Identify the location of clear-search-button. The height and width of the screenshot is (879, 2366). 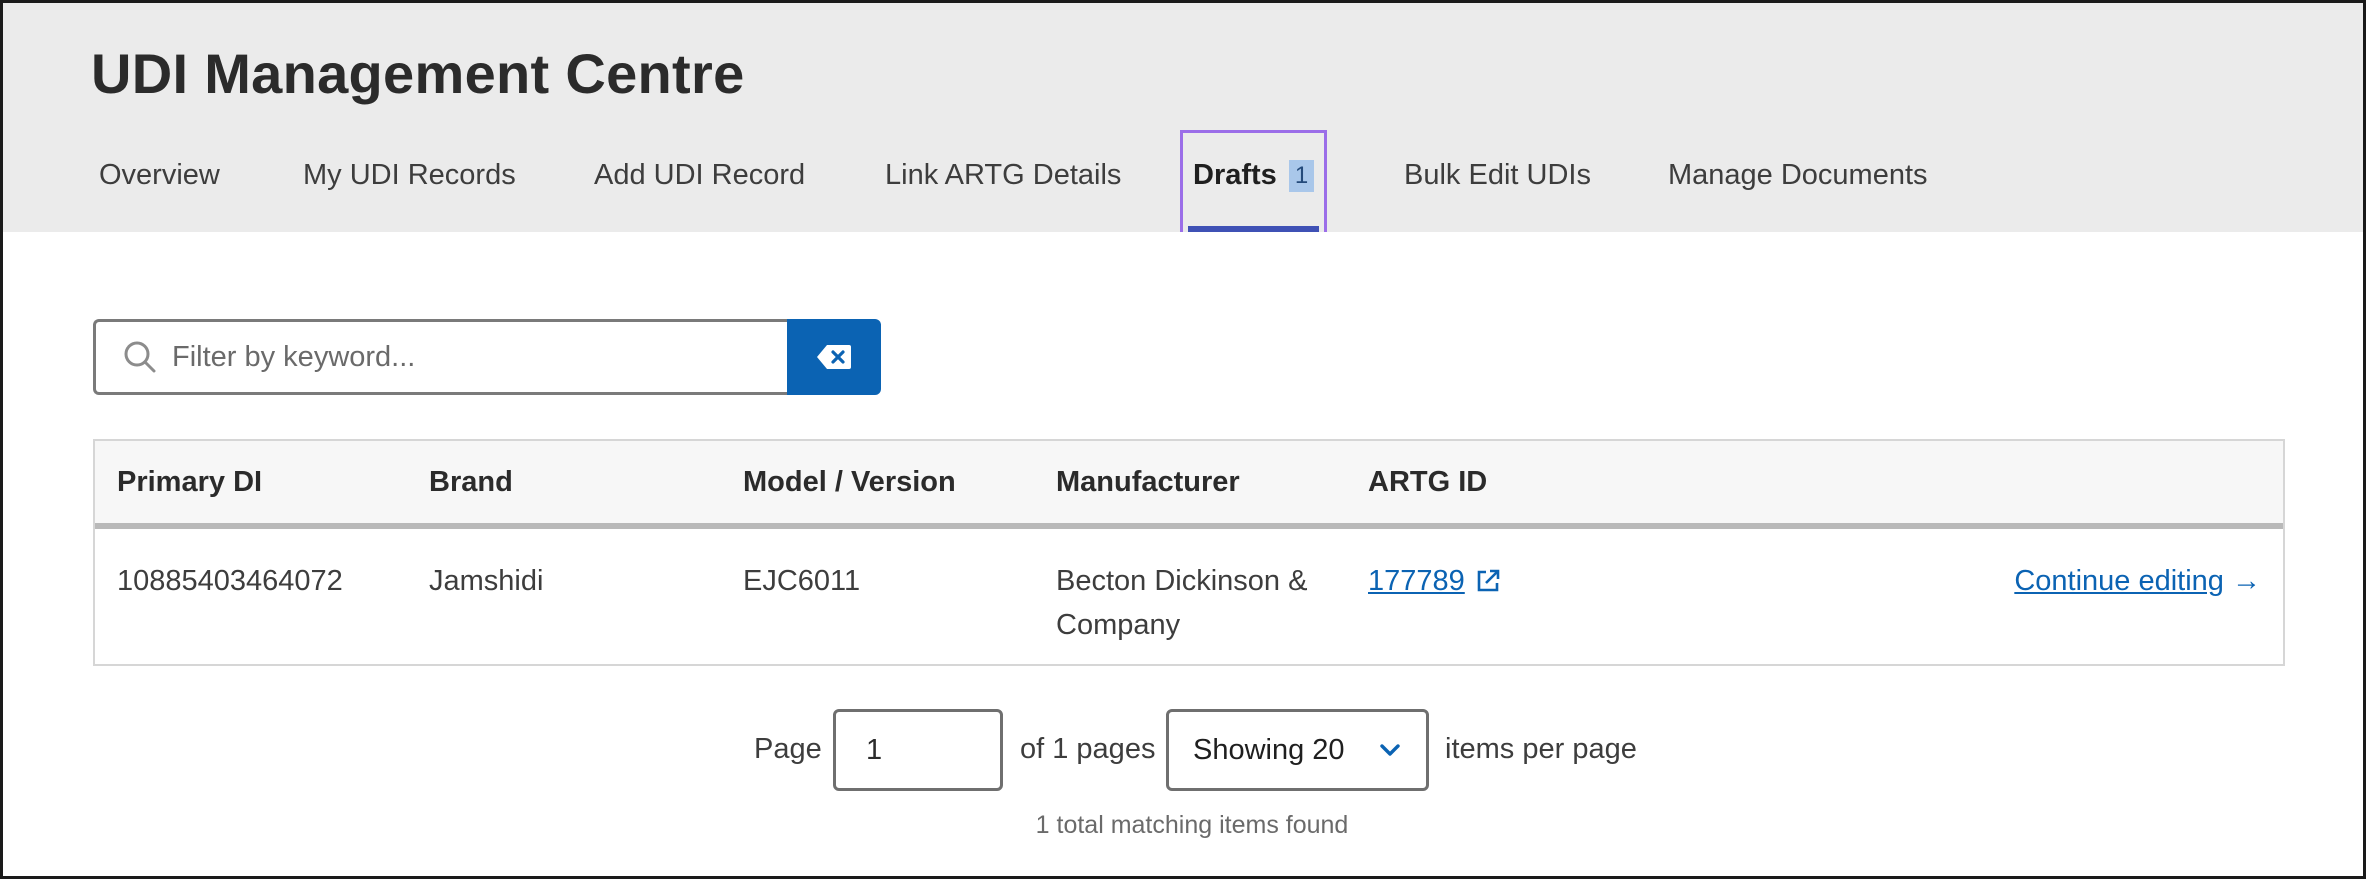
(834, 357).